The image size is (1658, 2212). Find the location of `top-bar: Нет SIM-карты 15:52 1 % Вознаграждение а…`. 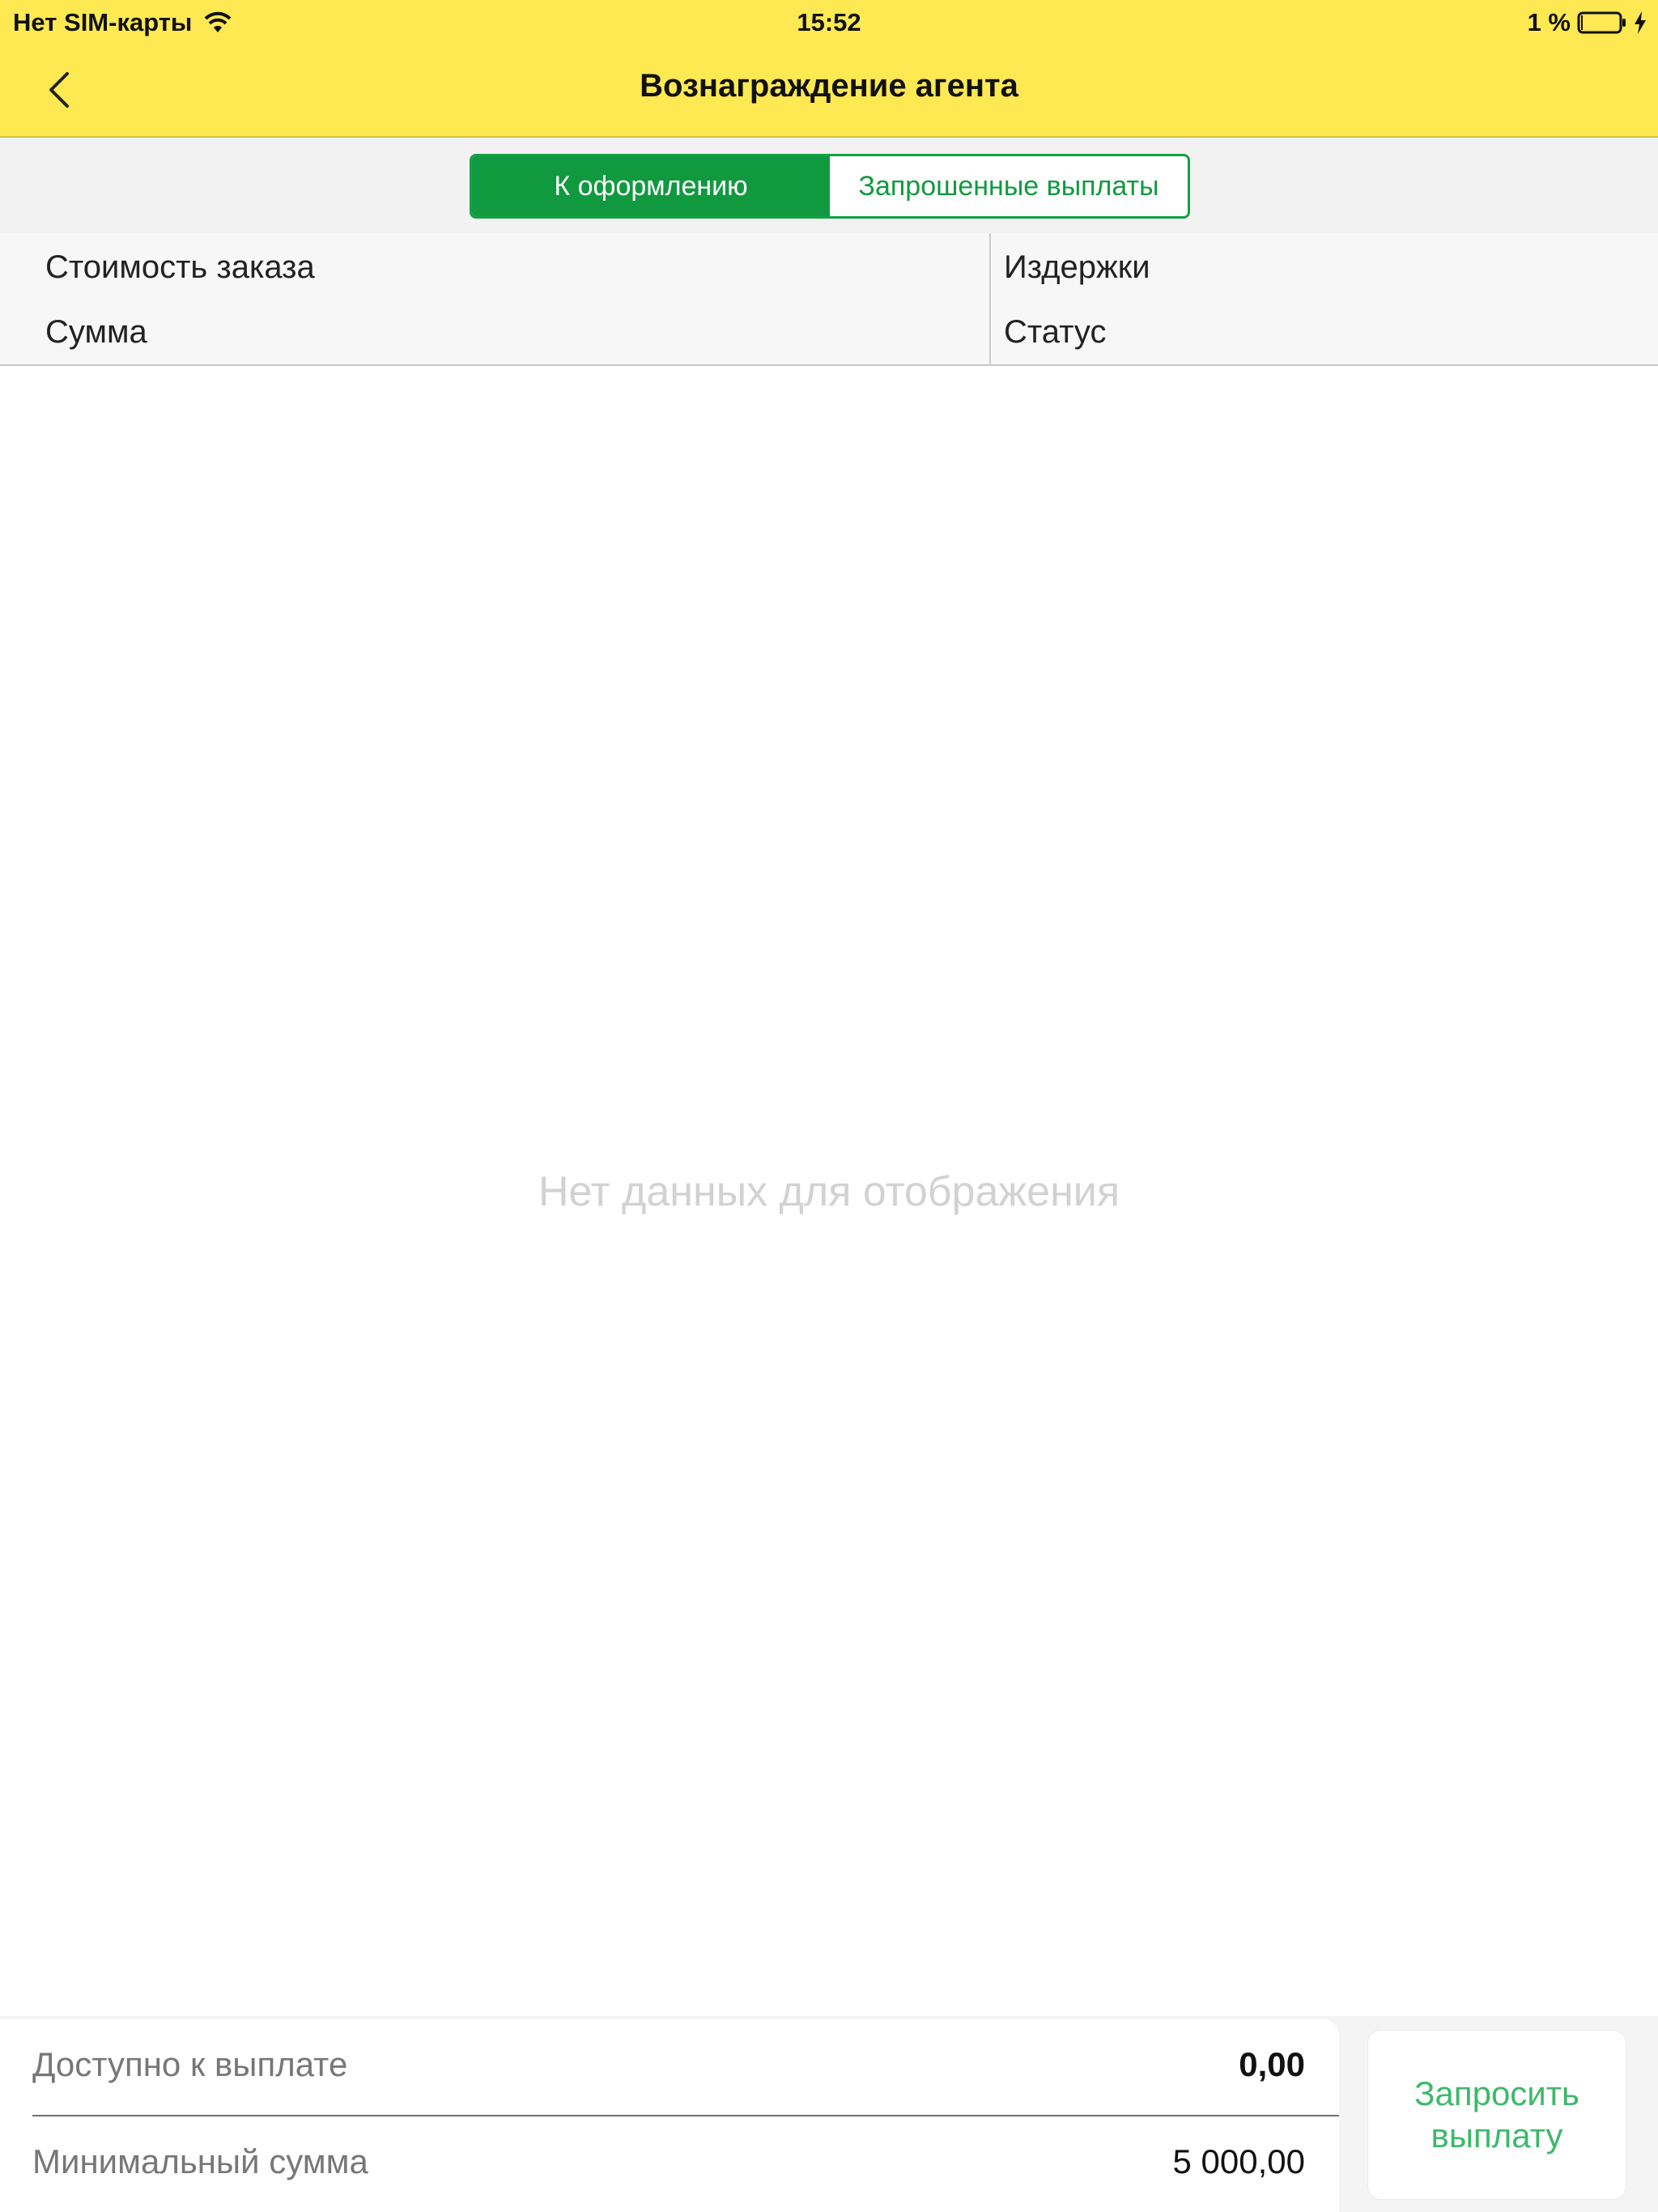

top-bar: Нет SIM-карты 15:52 1 % Вознаграждение а… is located at coordinates (829, 69).